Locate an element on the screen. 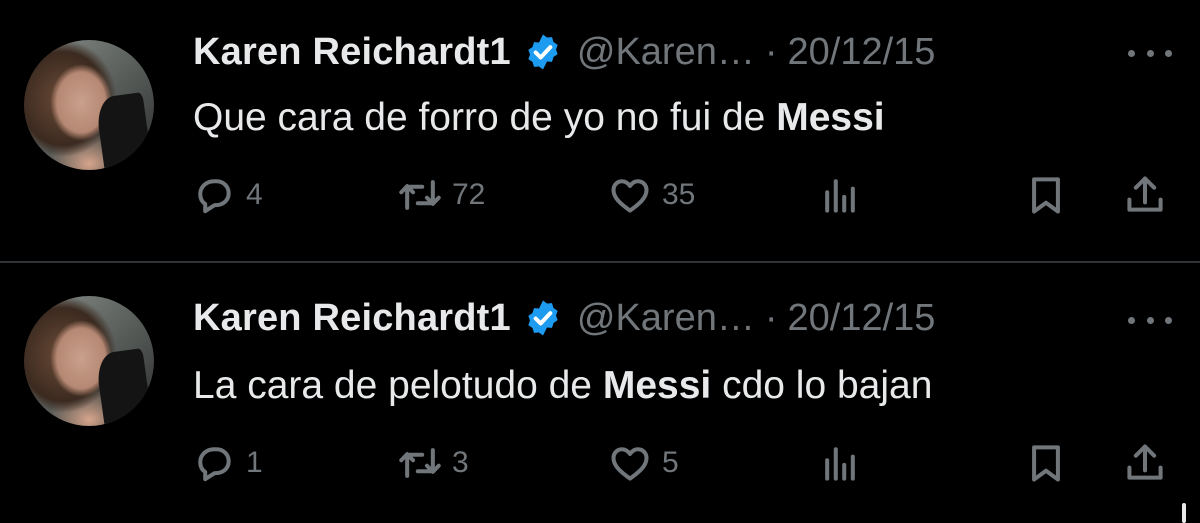 Image resolution: width=1200 pixels, height=523 pixels. tweet-text: Que cara de forro de yo no fui de Messi is located at coordinates (539, 118).